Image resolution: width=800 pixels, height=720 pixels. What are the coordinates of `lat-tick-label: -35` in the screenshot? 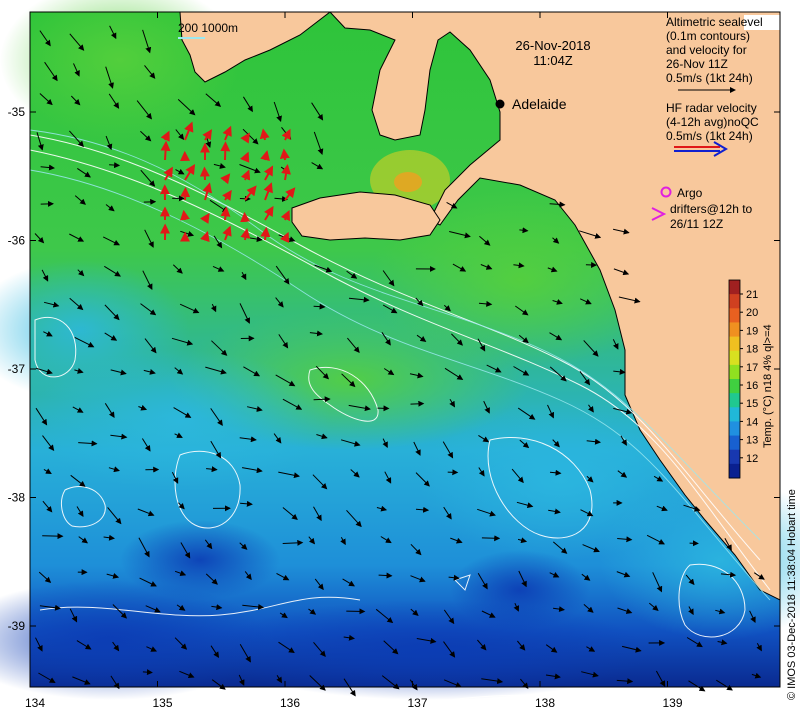 It's located at (17, 112).